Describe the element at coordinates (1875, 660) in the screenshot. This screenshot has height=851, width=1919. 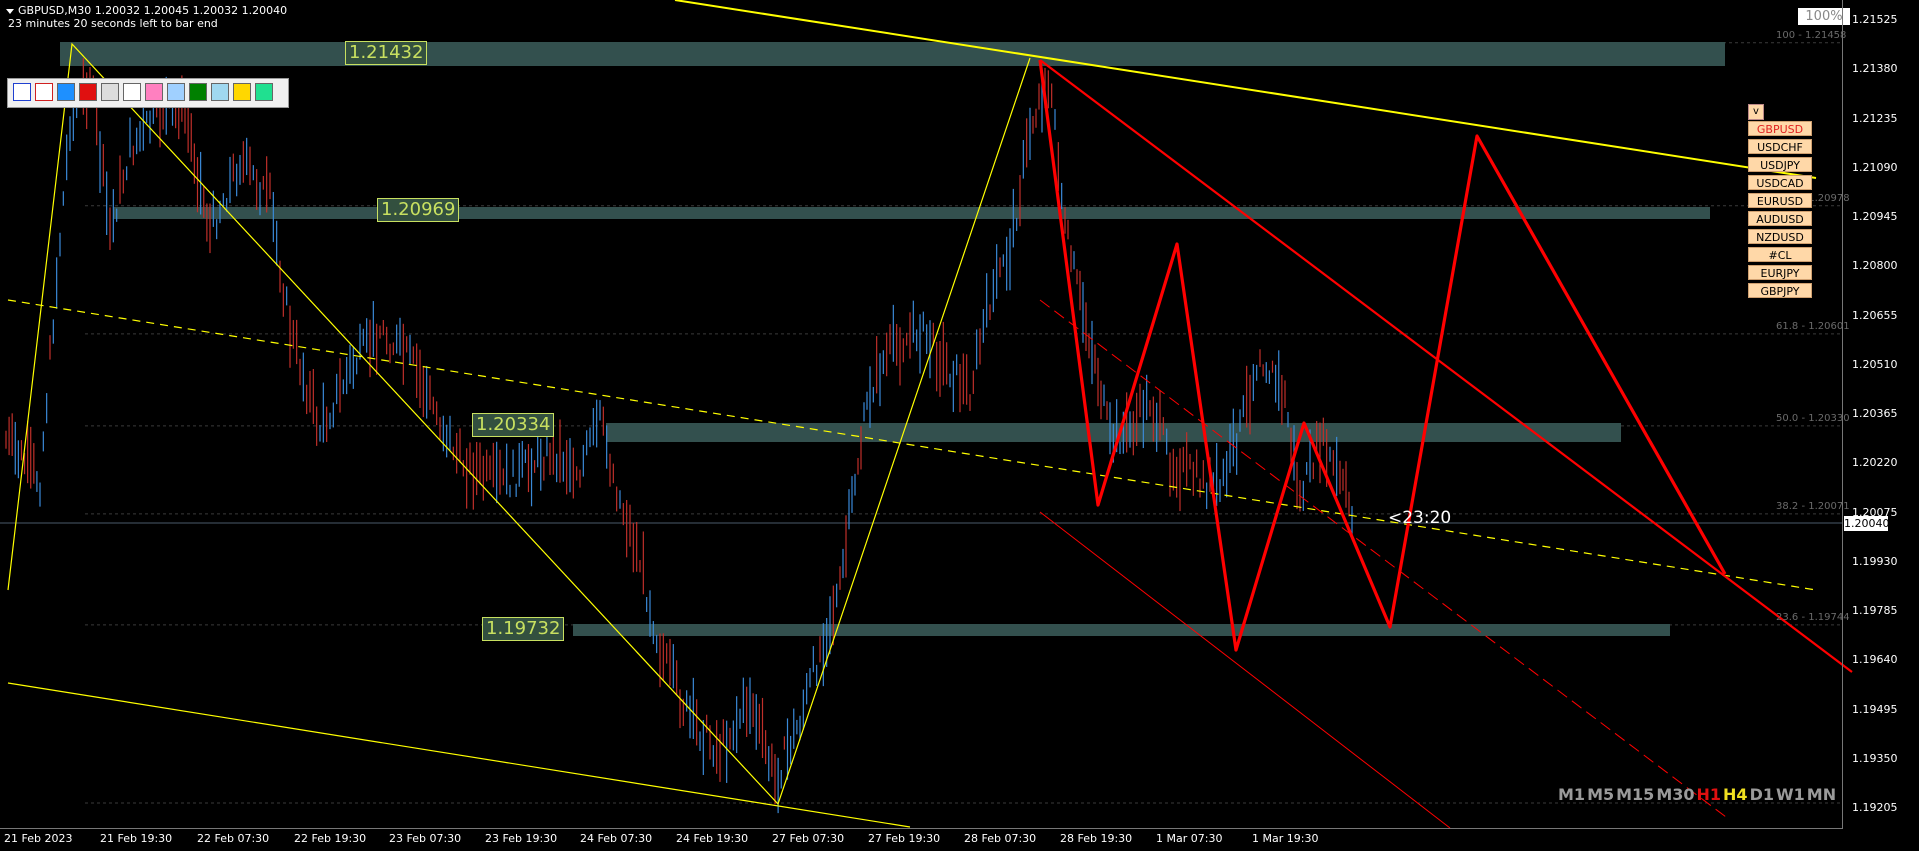
I see `price-tick: 1.19640` at that location.